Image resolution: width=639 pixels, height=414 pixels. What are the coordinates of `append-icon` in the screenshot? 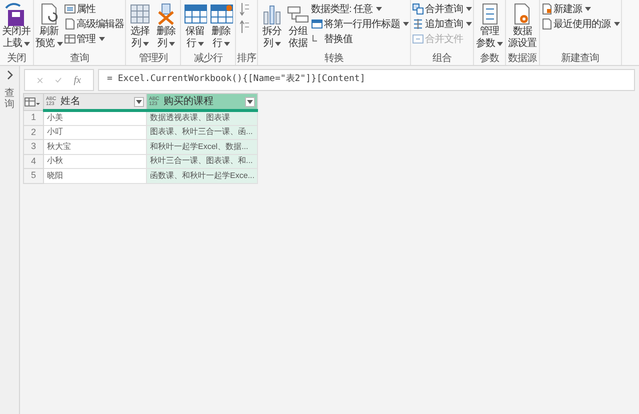 It's located at (418, 24).